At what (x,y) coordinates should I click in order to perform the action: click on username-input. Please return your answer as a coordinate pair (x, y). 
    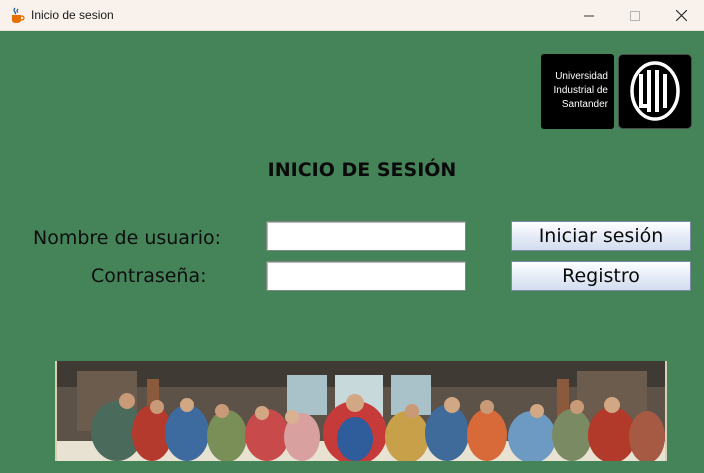
    Looking at the image, I should click on (366, 236).